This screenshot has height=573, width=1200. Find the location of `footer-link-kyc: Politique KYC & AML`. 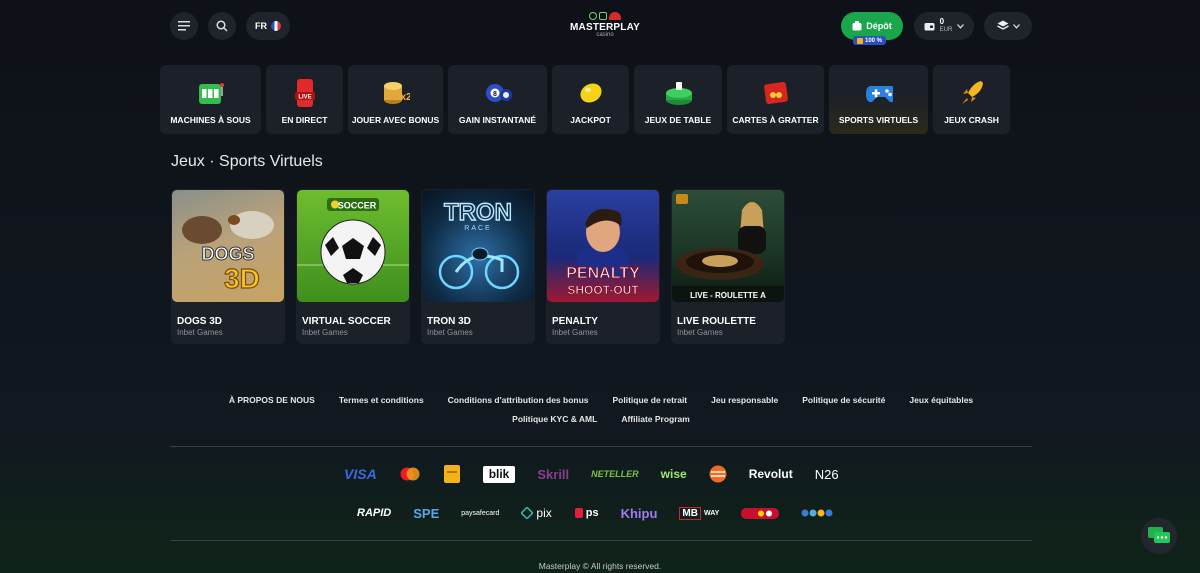

footer-link-kyc: Politique KYC & AML is located at coordinates (554, 419).